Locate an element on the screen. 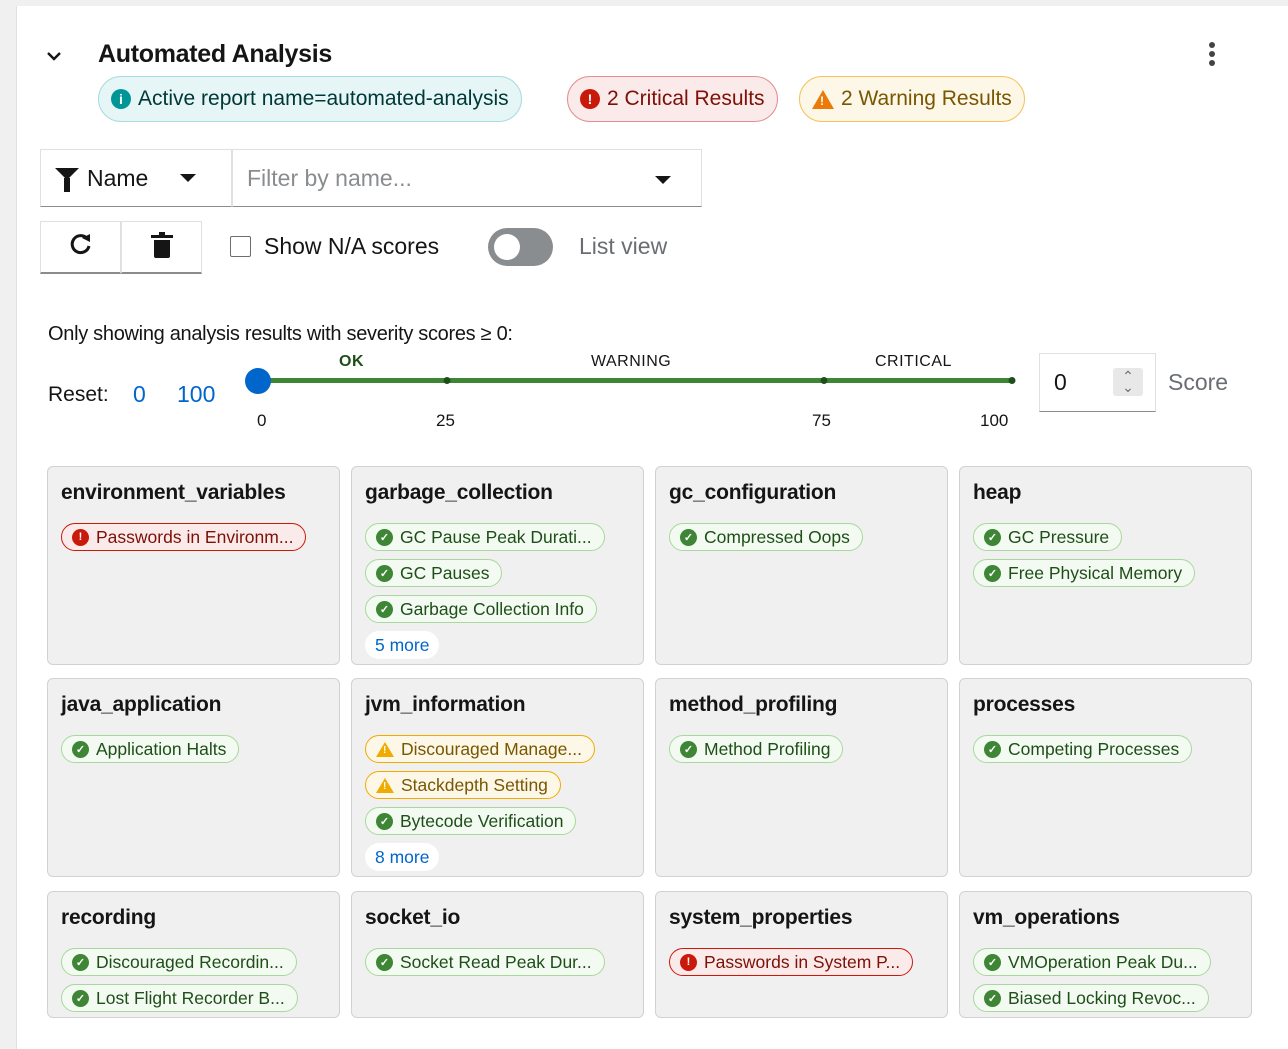  filter-attribute-value: Name is located at coordinates (118, 177).